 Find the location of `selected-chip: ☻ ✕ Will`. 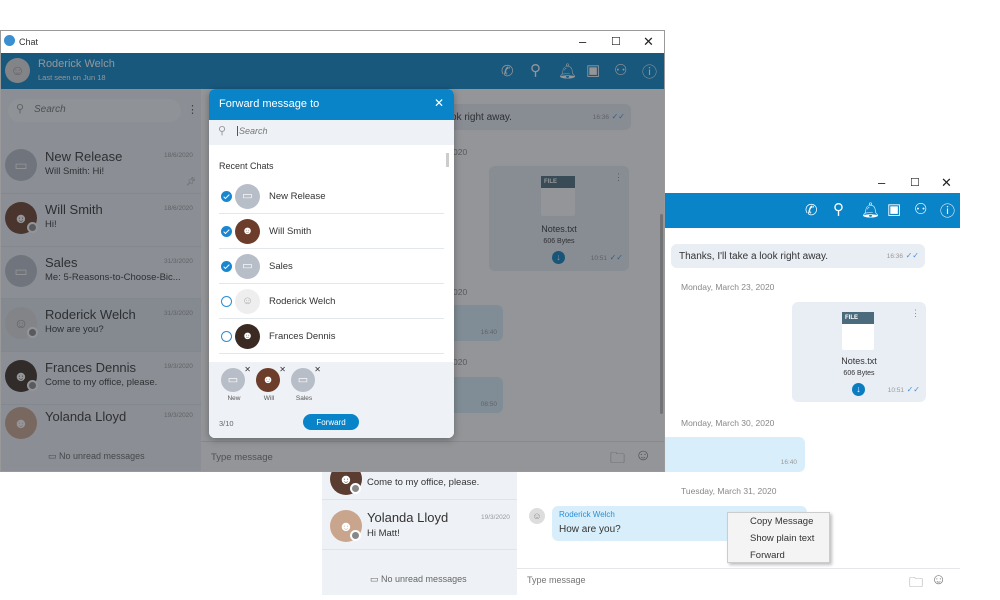

selected-chip: ☻ ✕ Will is located at coordinates (271, 383).